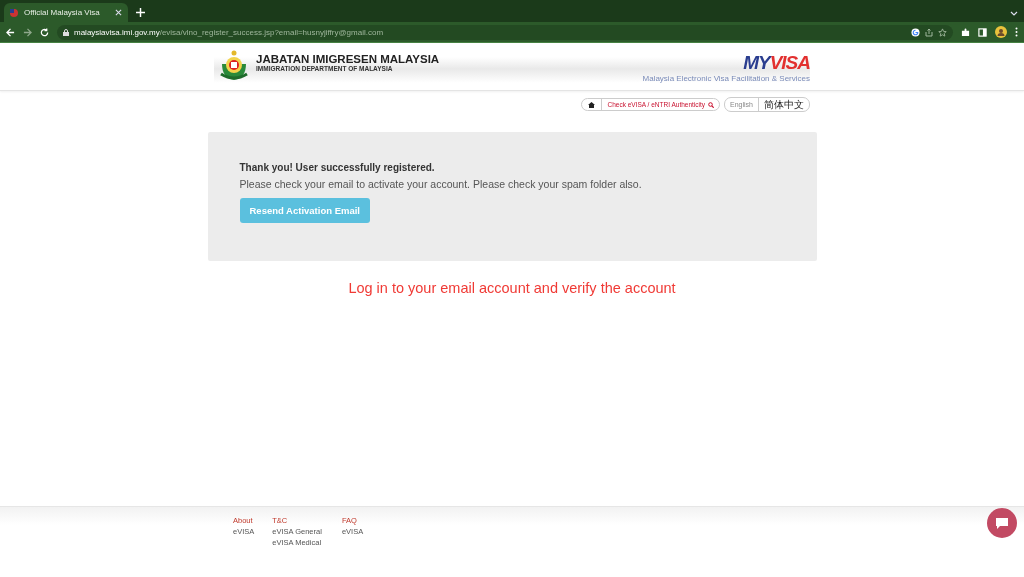 Image resolution: width=1024 pixels, height=577 pixels. I want to click on activation-message: Please check your email to activate your account. Please check your spam folder also., so click(441, 184).